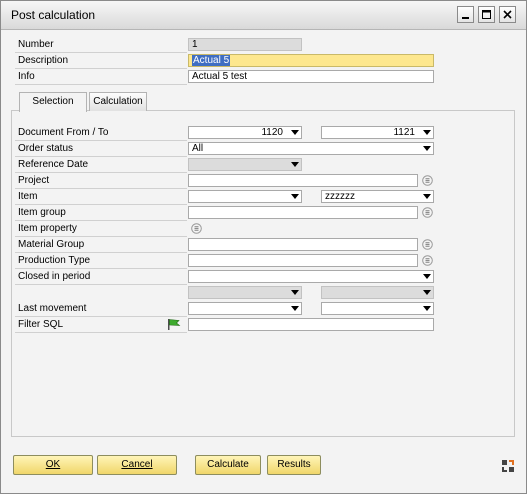  I want to click on flag-icon, so click(174, 324).